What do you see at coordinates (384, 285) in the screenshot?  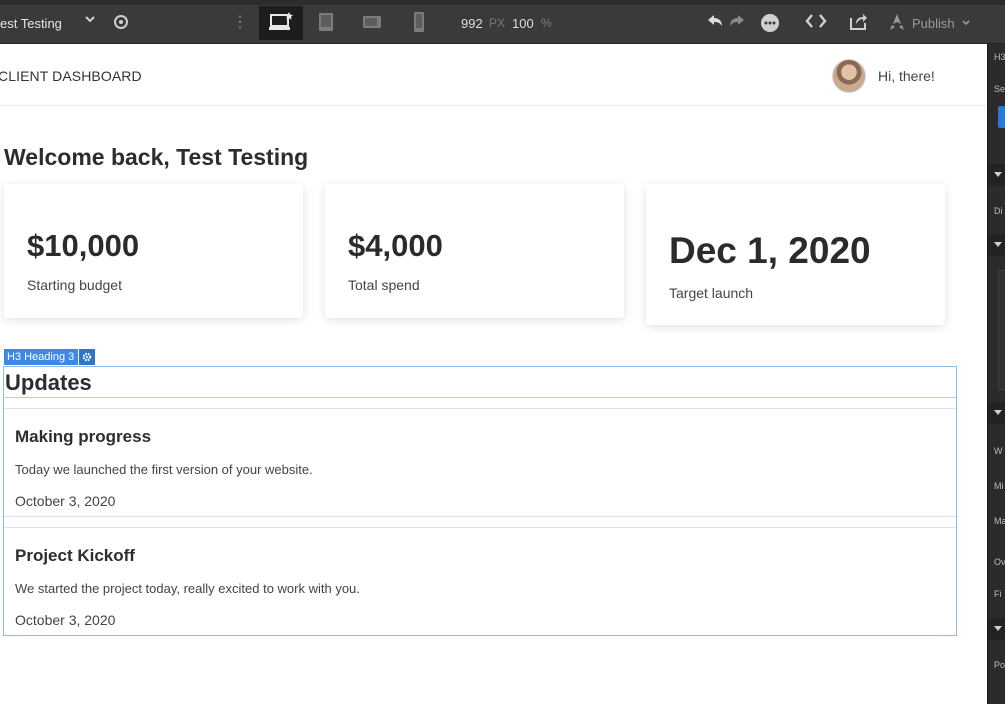 I see `stat-label: Total spend` at bounding box center [384, 285].